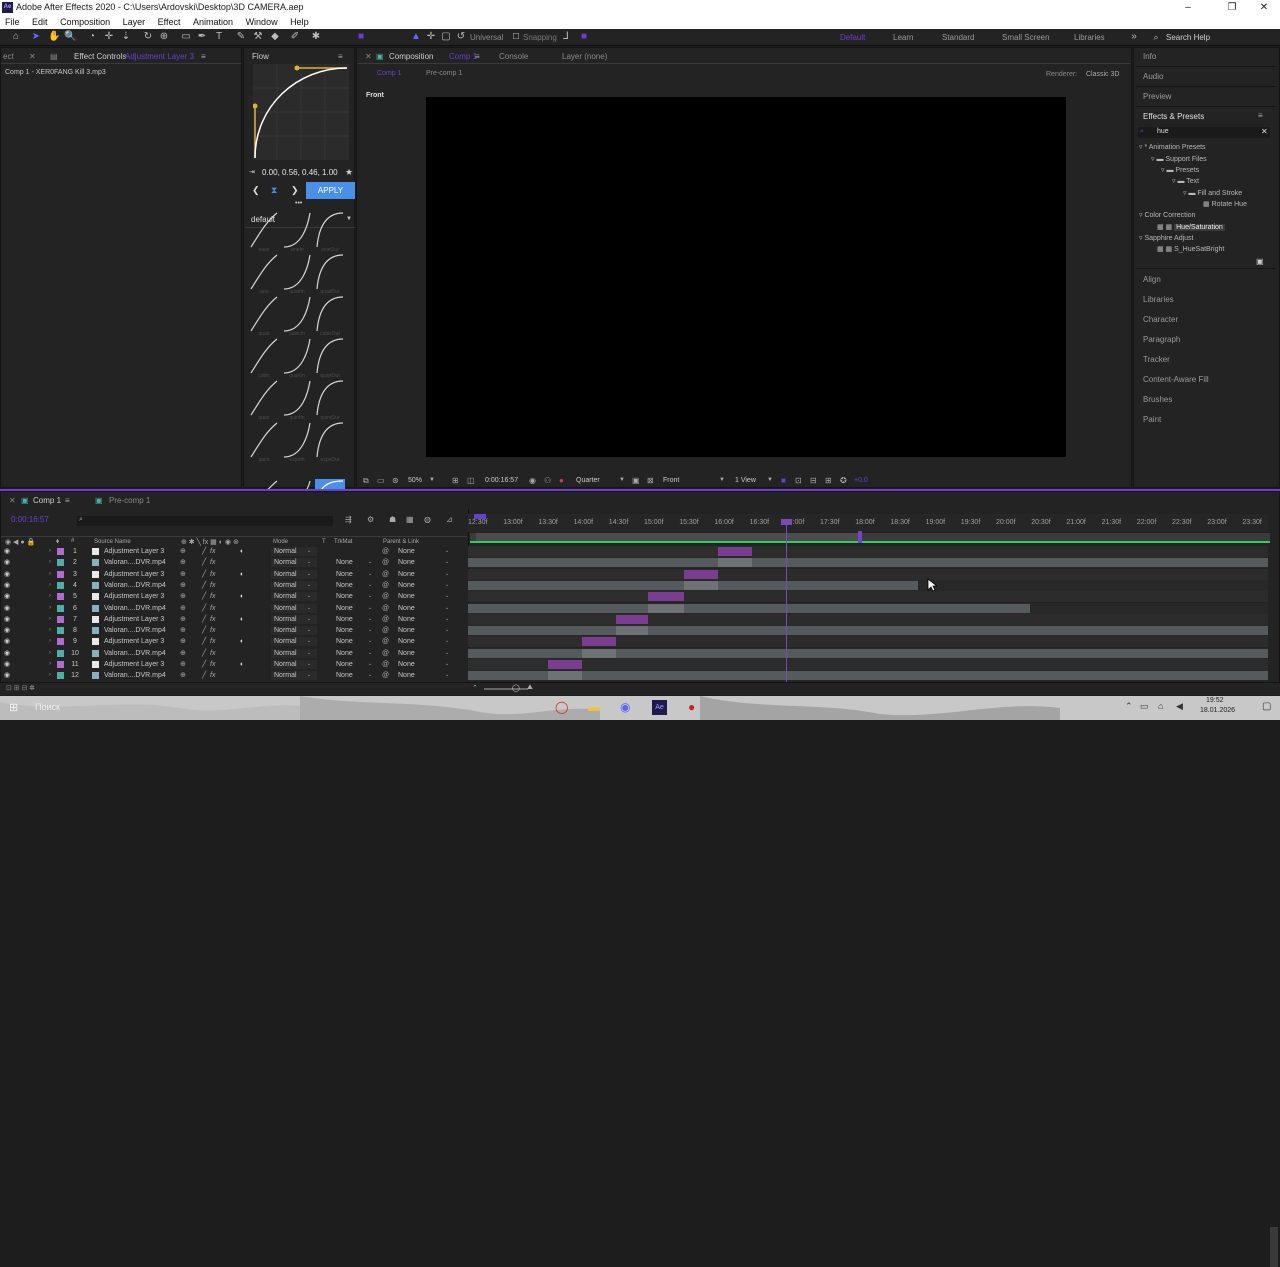 The image size is (1280, 1267). Describe the element at coordinates (242, 619) in the screenshot. I see `adjustment-switch-icon: ◐` at that location.